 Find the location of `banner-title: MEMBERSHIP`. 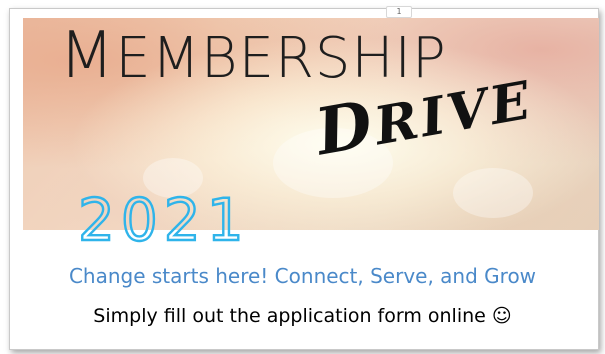

banner-title: MEMBERSHIP is located at coordinates (253, 56).